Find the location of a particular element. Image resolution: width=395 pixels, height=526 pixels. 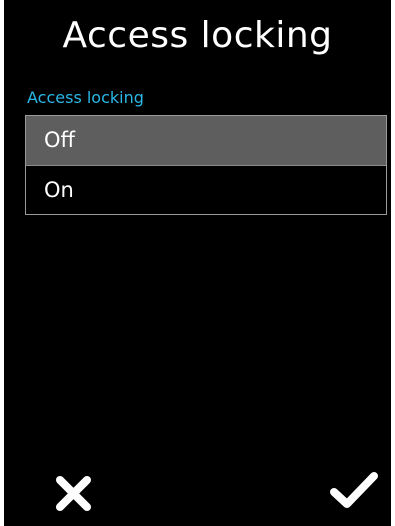

cancel-button is located at coordinates (80, 492).